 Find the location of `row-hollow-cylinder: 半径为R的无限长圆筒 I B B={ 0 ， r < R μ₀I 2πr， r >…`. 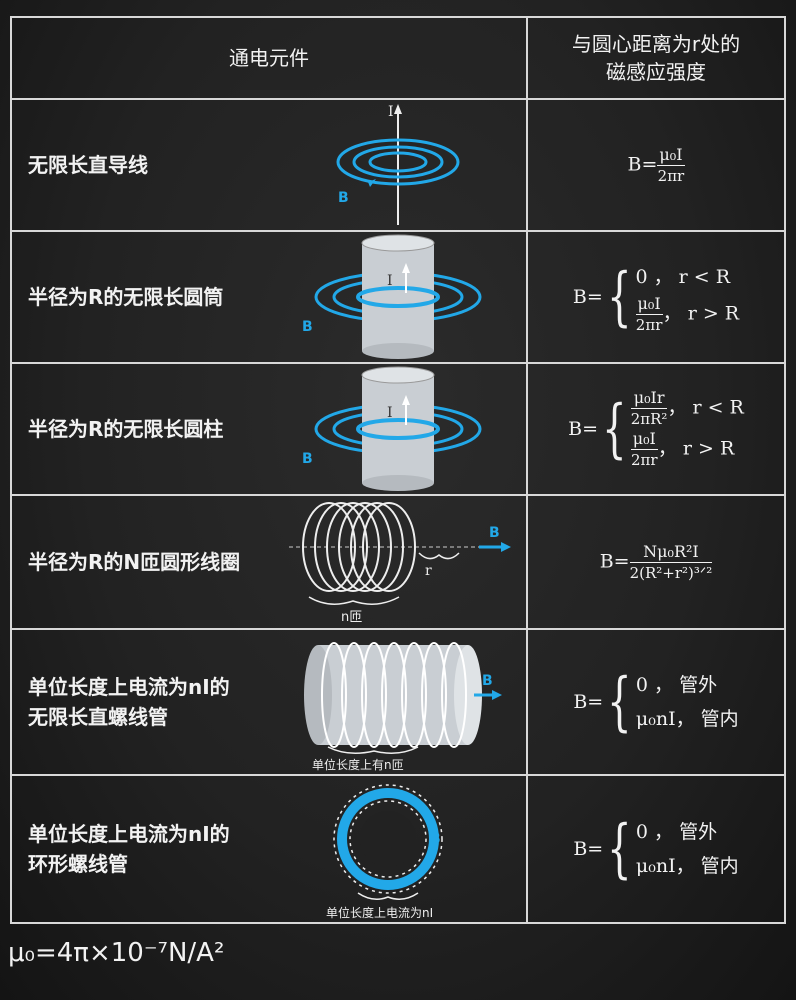

row-hollow-cylinder: 半径为R的无限长圆筒 I B B={ 0 ， r < R μ₀I 2πr， r >… is located at coordinates (398, 297).